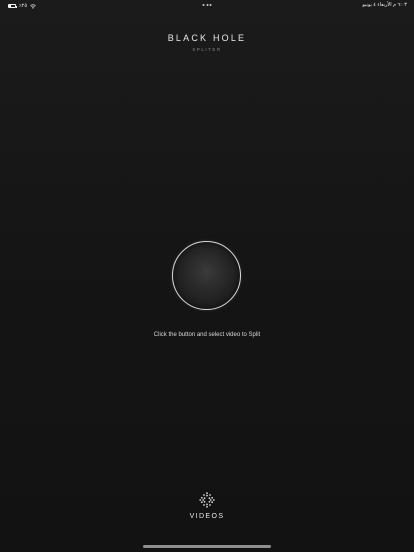 This screenshot has height=552, width=414. Describe the element at coordinates (207, 546) in the screenshot. I see `home-indicator` at that location.